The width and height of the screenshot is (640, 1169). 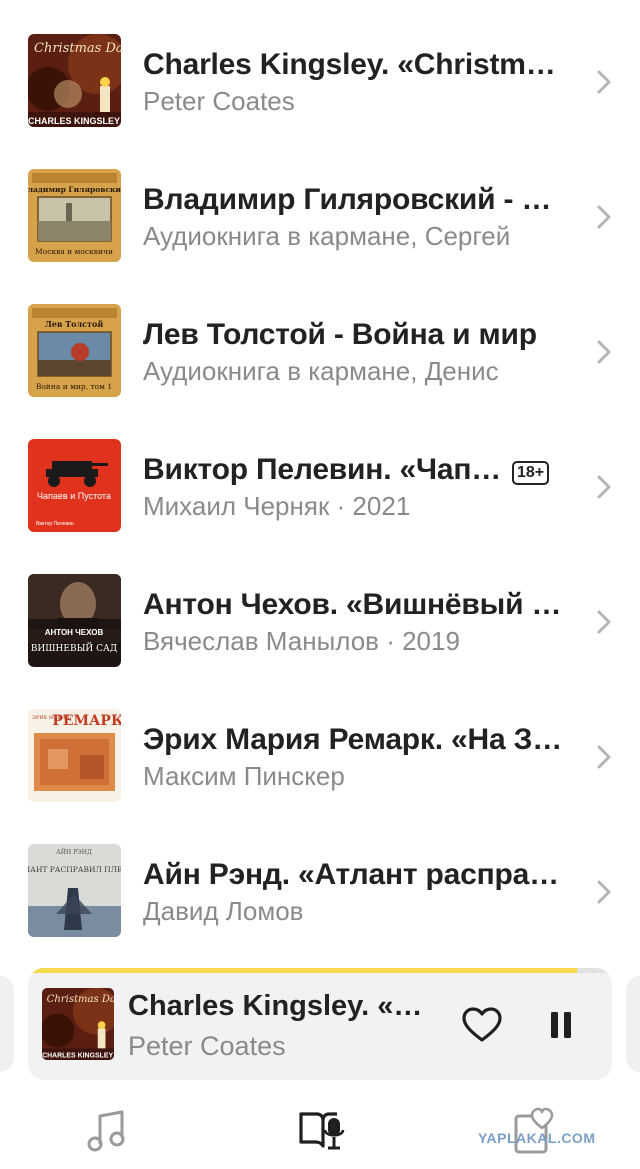 I want to click on cover-author: Владимир Гиляровский, so click(x=74, y=189).